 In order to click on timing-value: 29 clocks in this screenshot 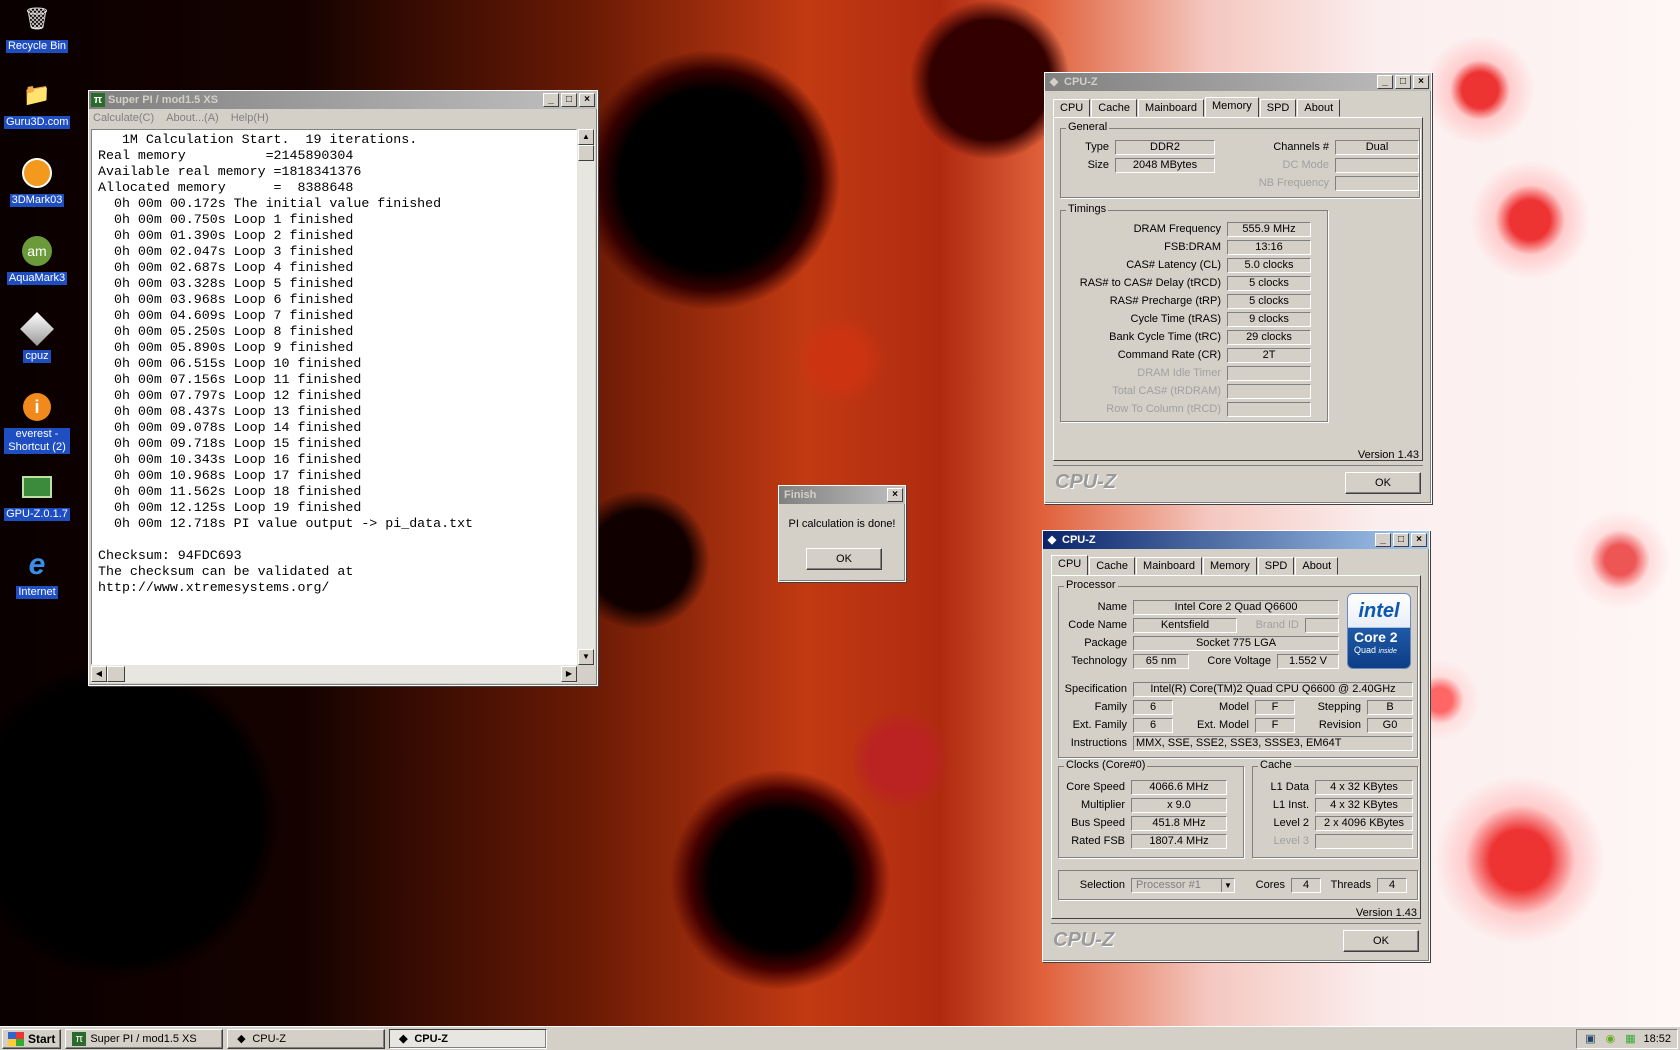, I will do `click(1269, 337)`.